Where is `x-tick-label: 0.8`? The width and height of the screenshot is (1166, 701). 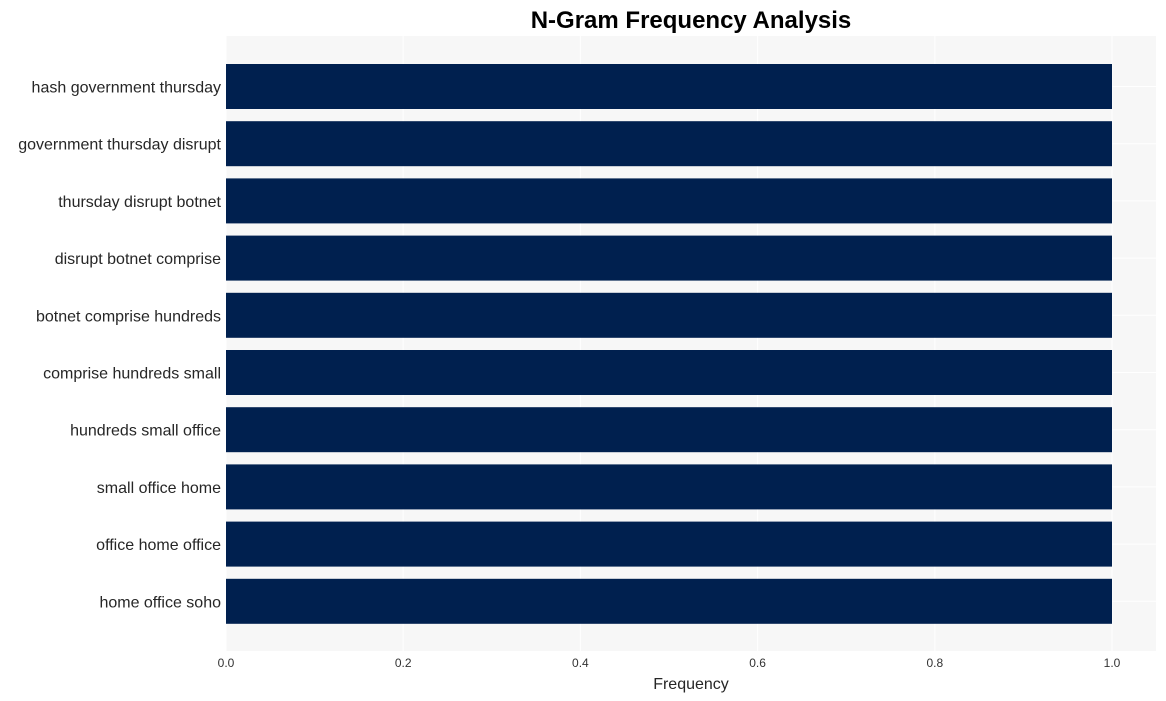
x-tick-label: 0.8 is located at coordinates (934, 663).